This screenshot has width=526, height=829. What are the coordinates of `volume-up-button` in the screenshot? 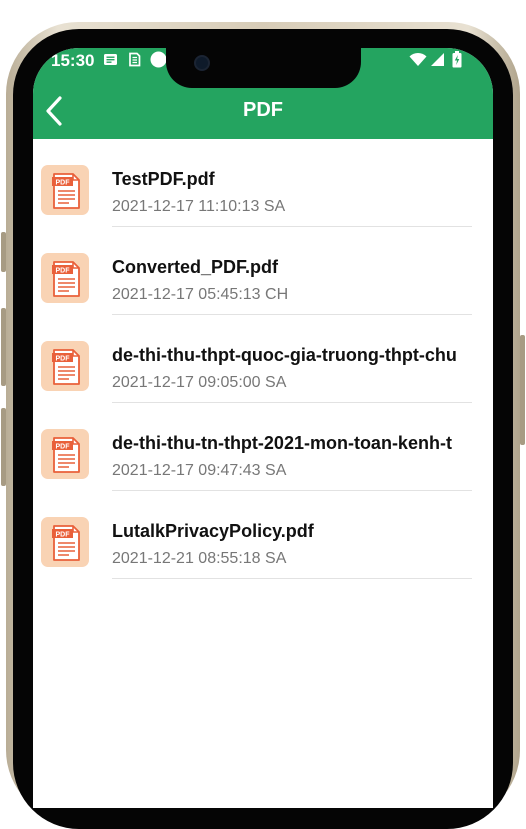 It's located at (3, 347).